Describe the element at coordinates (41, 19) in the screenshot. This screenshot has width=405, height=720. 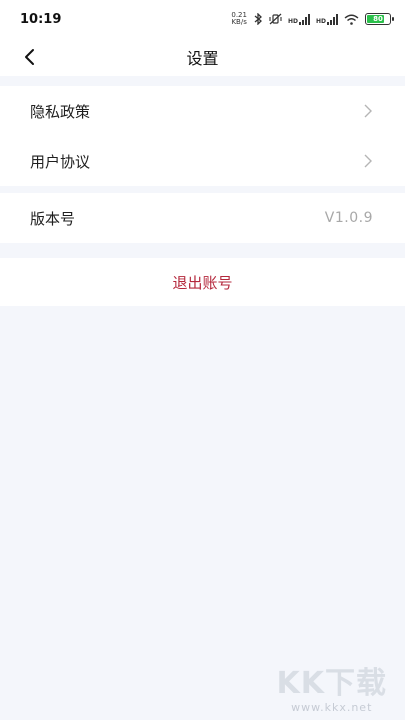
I see `status-time: 10:19` at that location.